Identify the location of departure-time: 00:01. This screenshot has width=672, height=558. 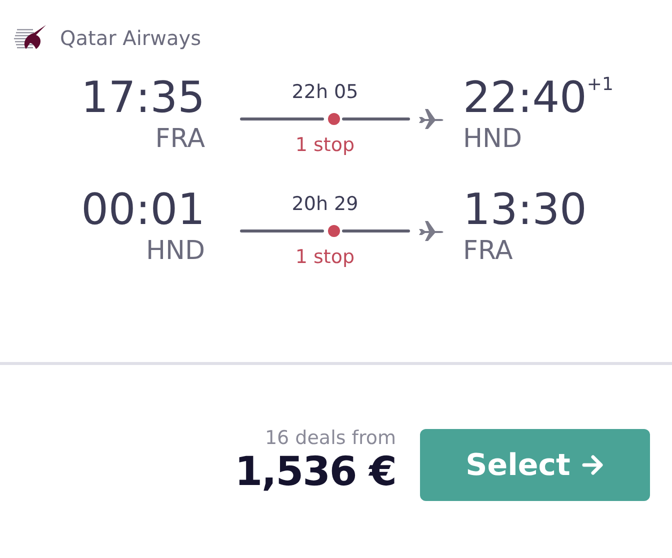
(143, 210).